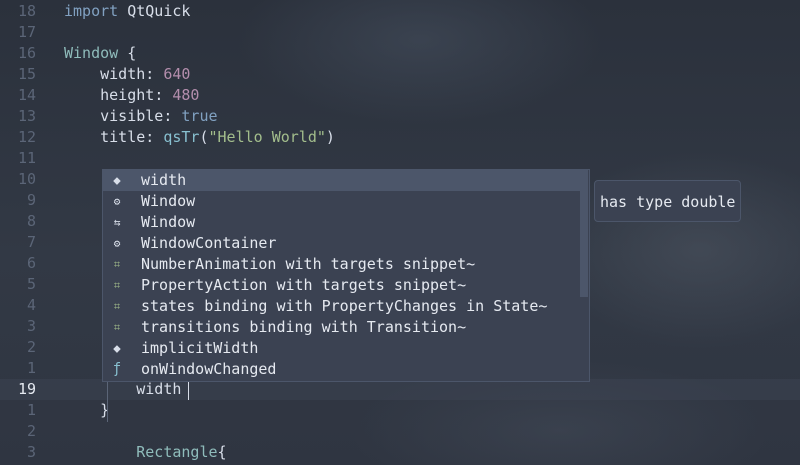 This screenshot has width=800, height=465. Describe the element at coordinates (107, 401) in the screenshot. I see `indent-guide` at that location.